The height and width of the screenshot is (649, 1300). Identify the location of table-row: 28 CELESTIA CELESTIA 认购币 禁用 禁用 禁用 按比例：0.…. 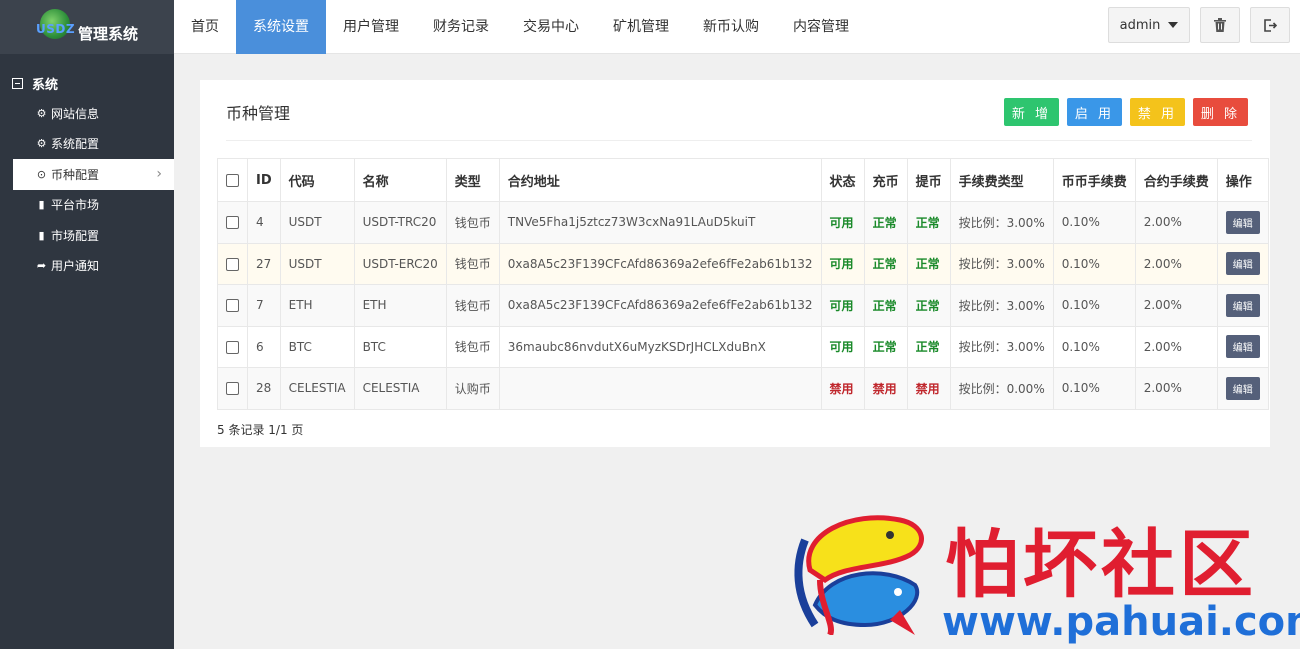
(743, 388).